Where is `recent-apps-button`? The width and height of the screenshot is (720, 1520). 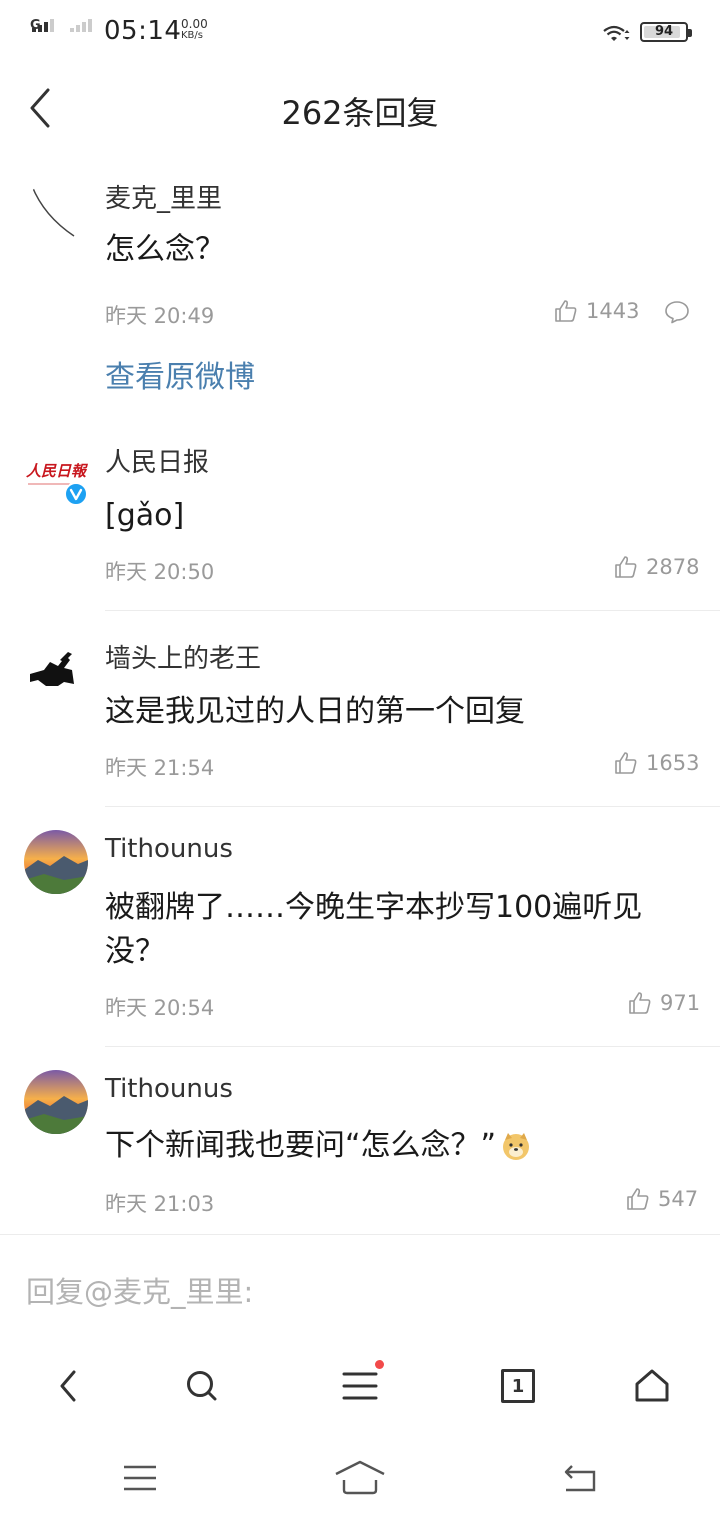
recent-apps-button is located at coordinates (140, 1478).